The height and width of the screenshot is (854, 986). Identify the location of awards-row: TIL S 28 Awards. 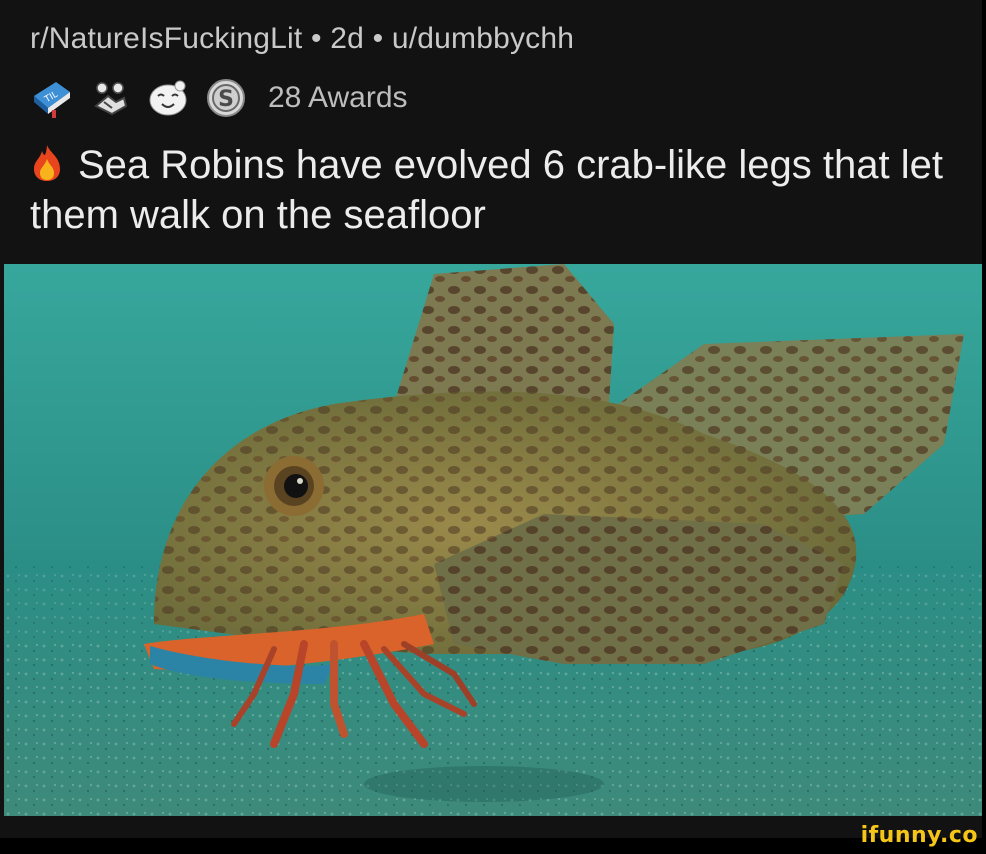
(219, 98).